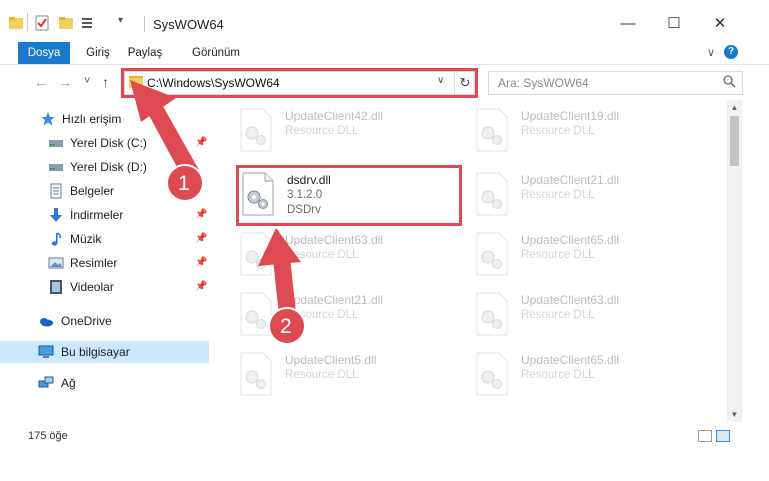 The image size is (769, 481). What do you see at coordinates (94, 263) in the screenshot?
I see `sidebar-item-label: Resimler` at bounding box center [94, 263].